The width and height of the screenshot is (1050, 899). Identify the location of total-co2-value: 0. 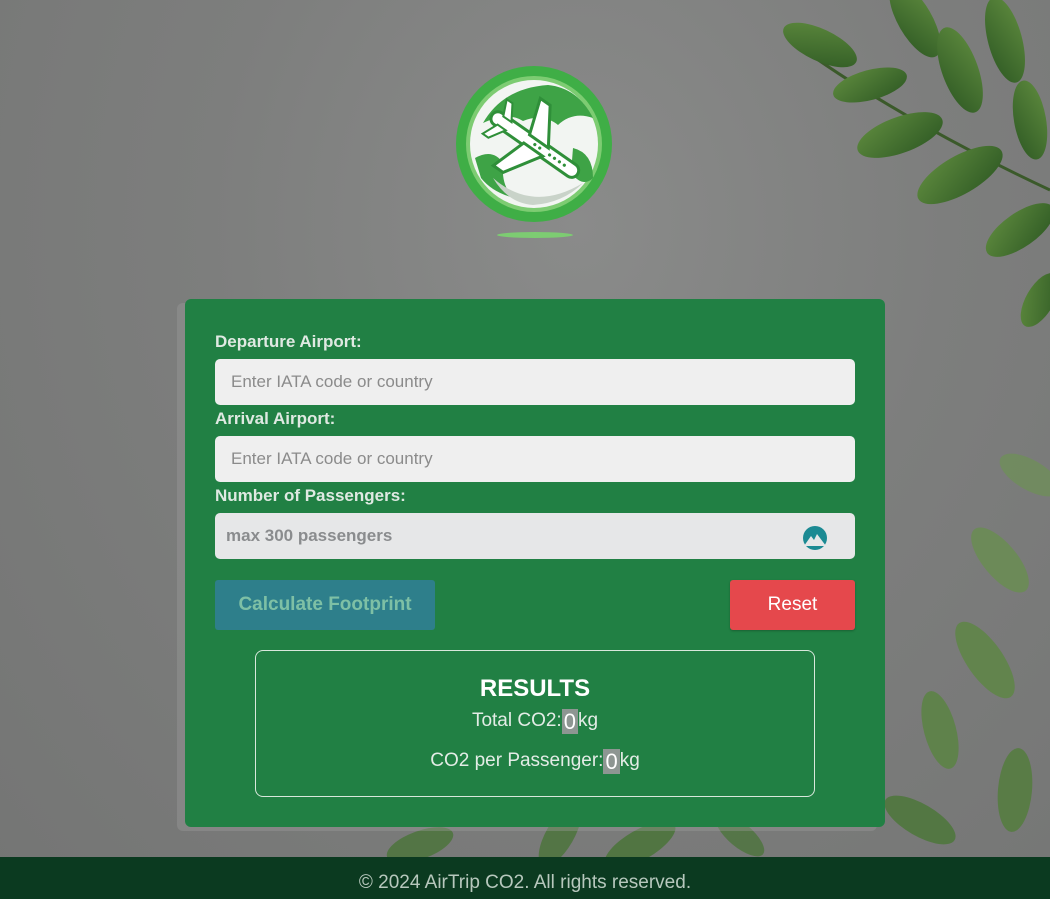
(569, 721).